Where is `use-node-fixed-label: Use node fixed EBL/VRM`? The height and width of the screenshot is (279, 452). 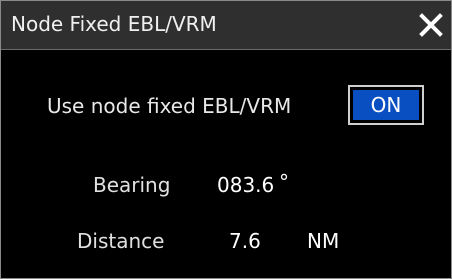 use-node-fixed-label: Use node fixed EBL/VRM is located at coordinates (169, 106).